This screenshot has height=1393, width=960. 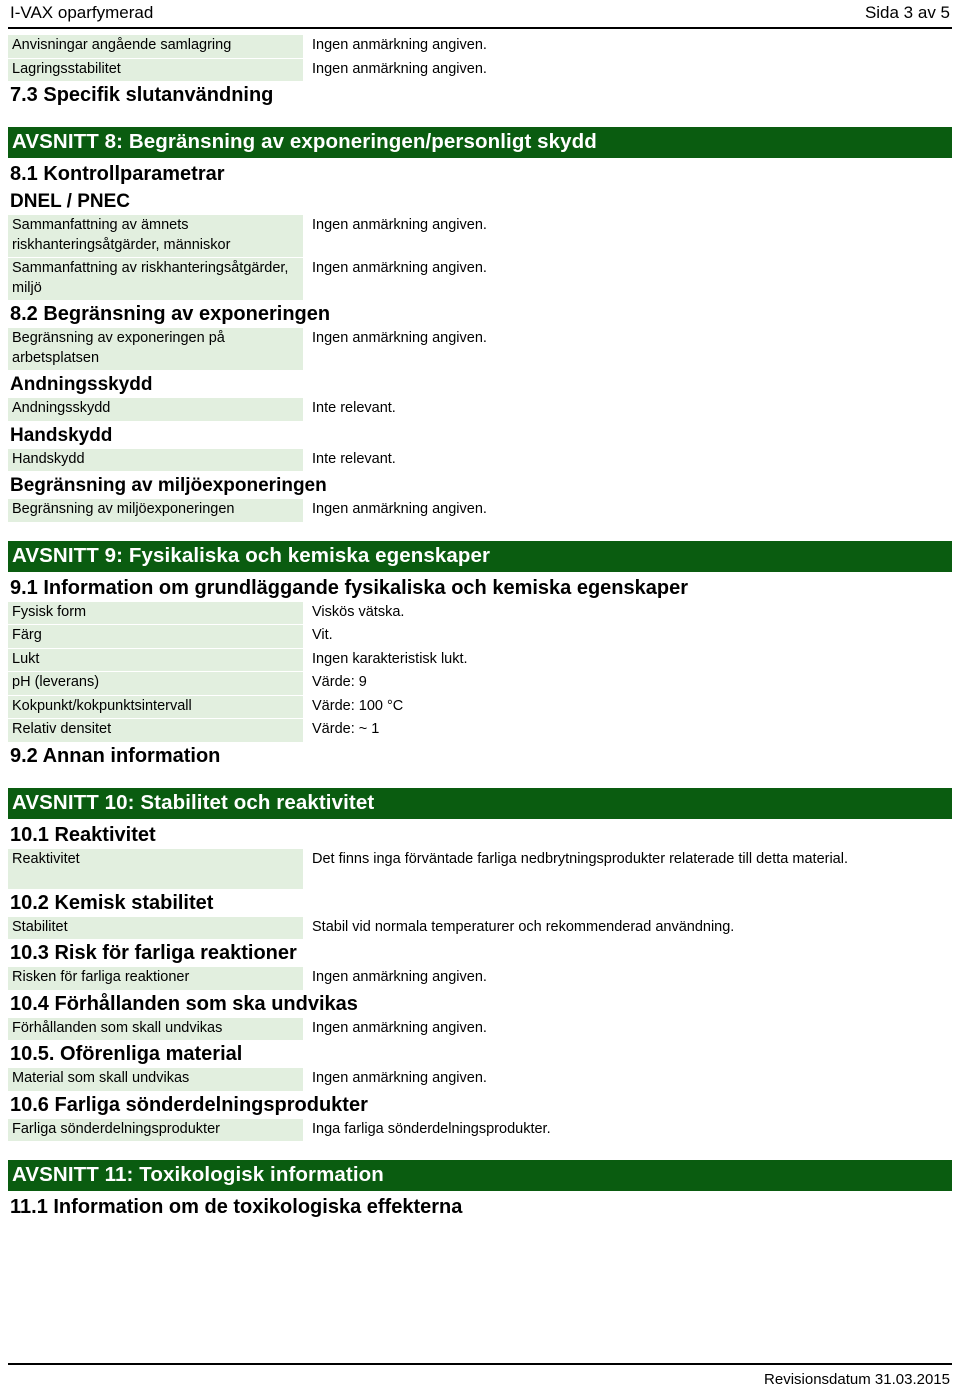 What do you see at coordinates (480, 636) in the screenshot?
I see `table-row: Färg Vit.` at bounding box center [480, 636].